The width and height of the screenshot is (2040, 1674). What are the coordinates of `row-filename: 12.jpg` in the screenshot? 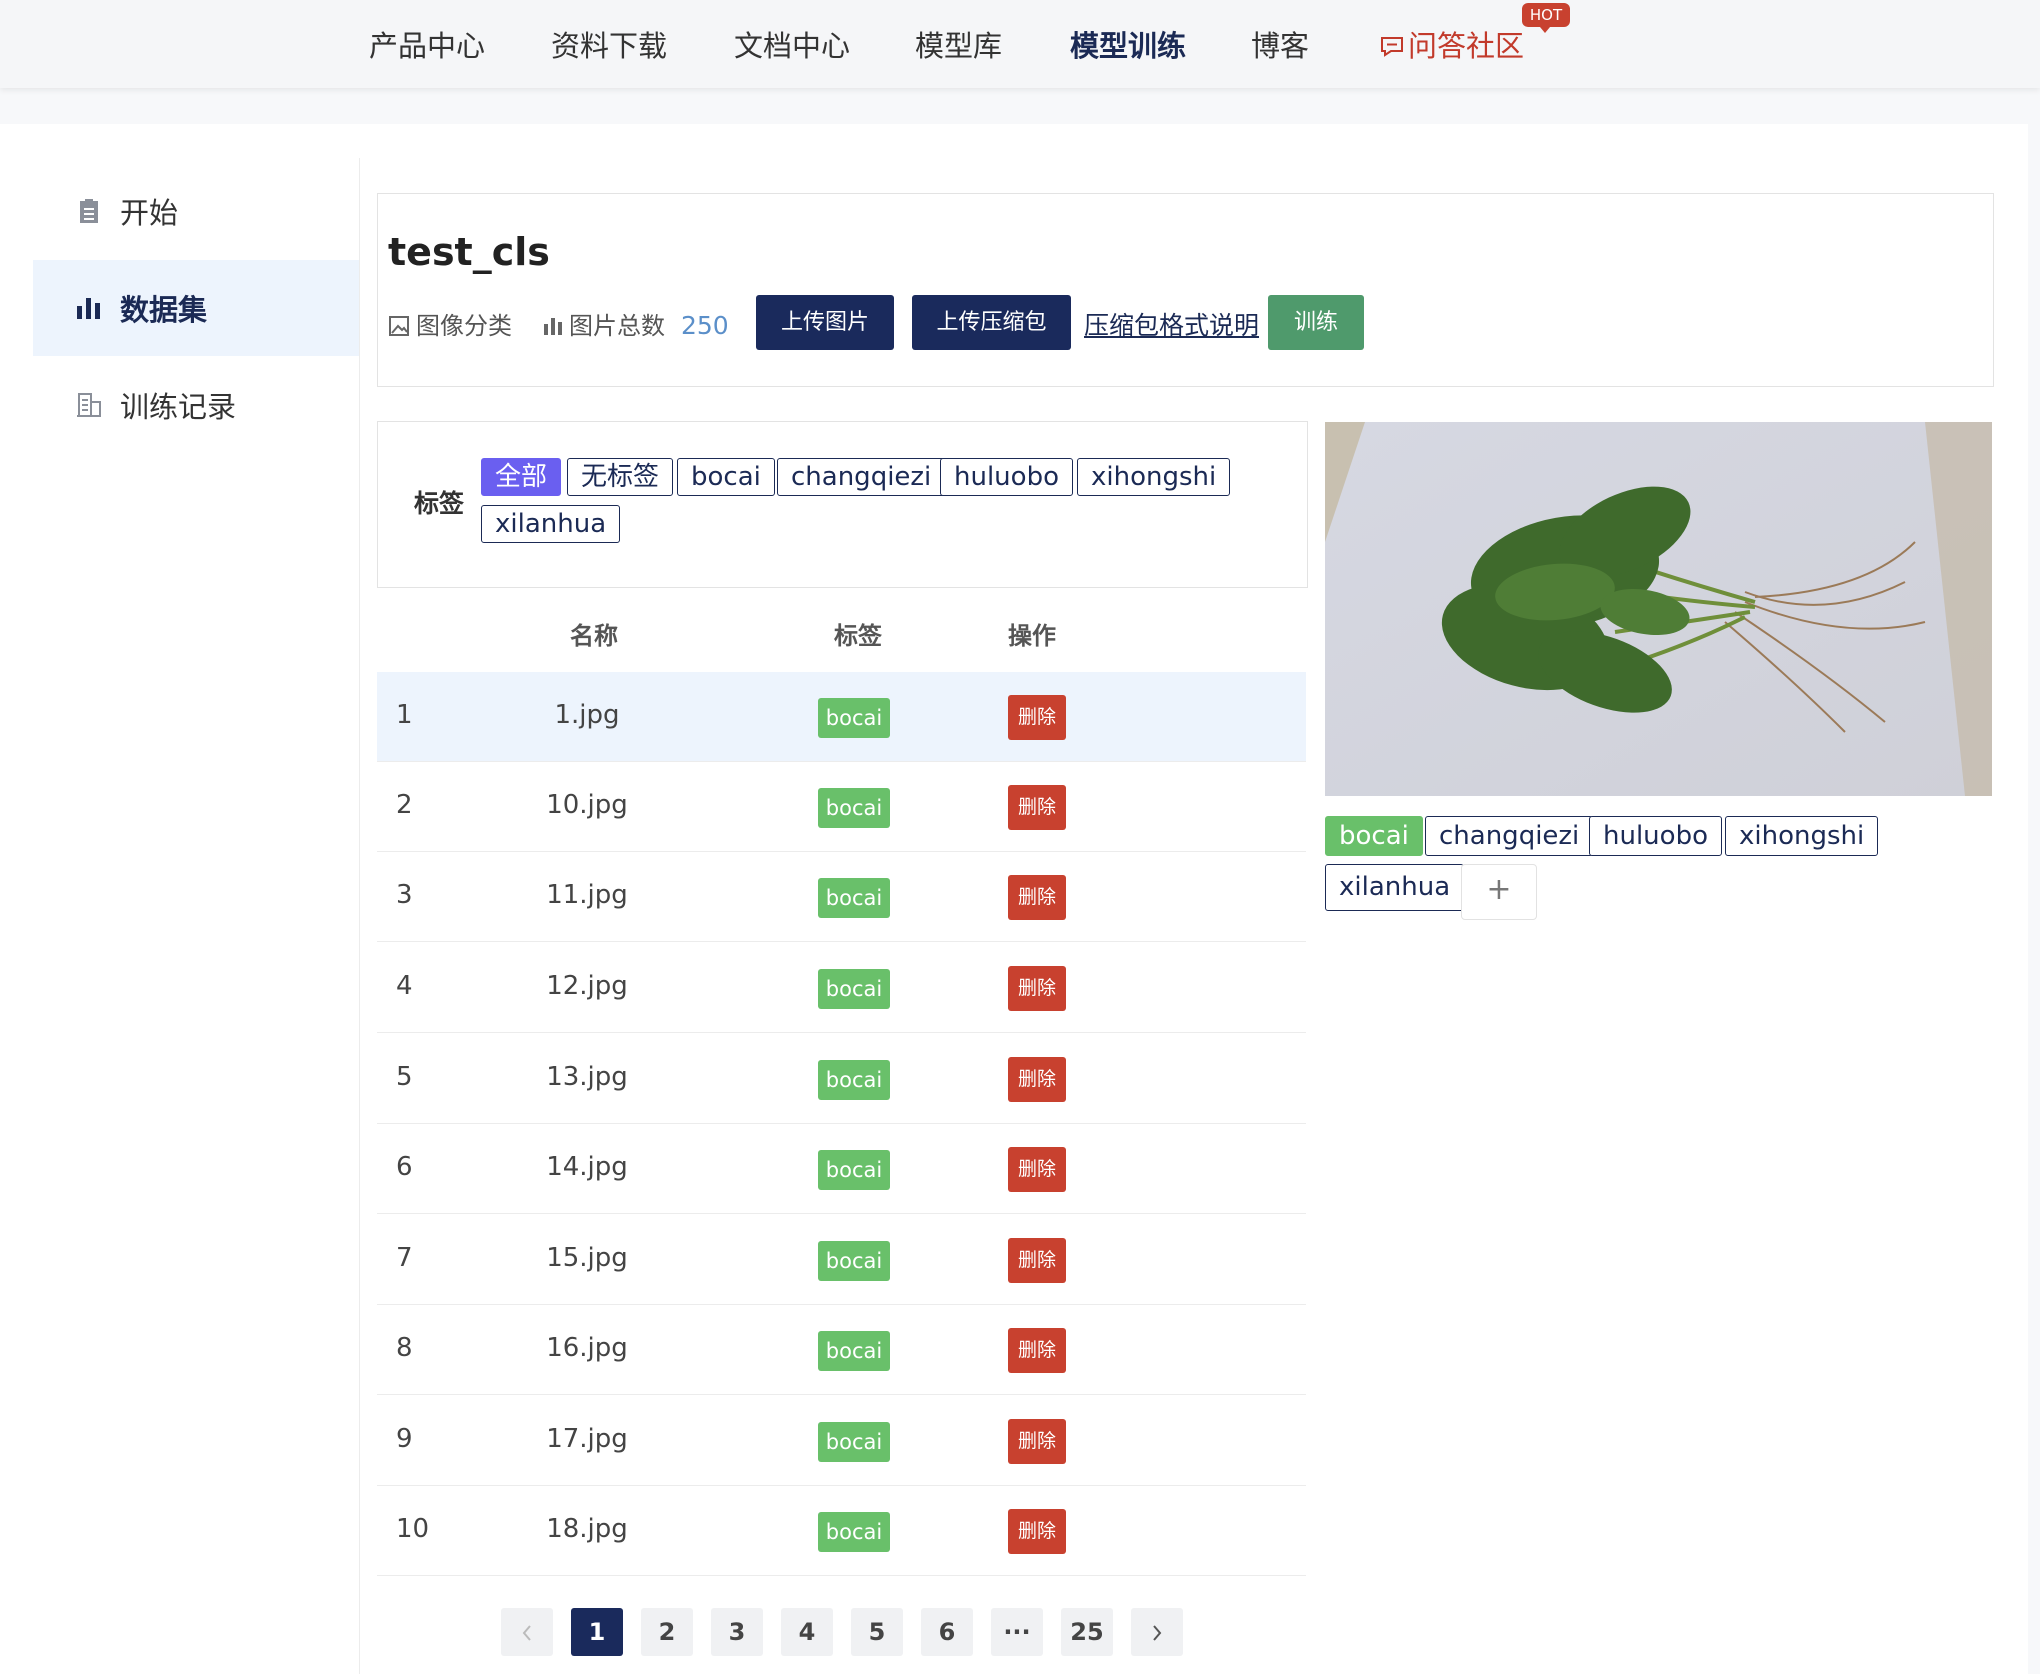 It's located at (587, 986).